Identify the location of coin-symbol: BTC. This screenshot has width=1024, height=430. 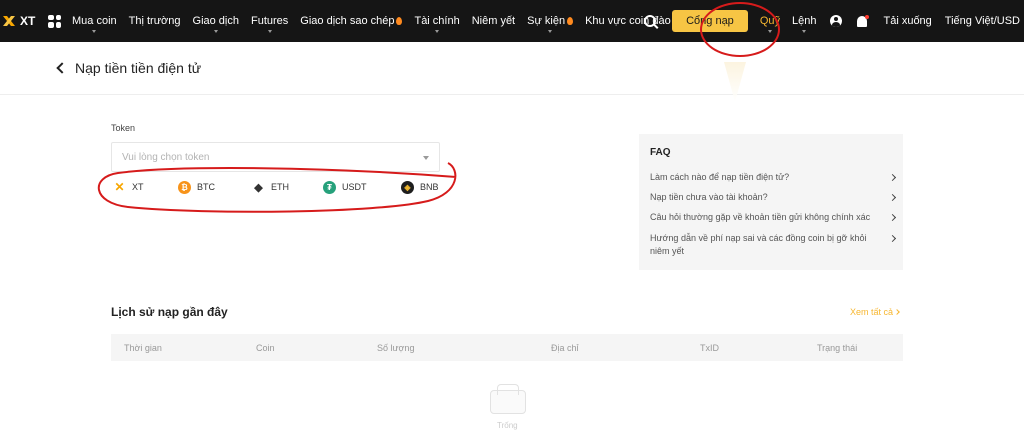
(206, 187).